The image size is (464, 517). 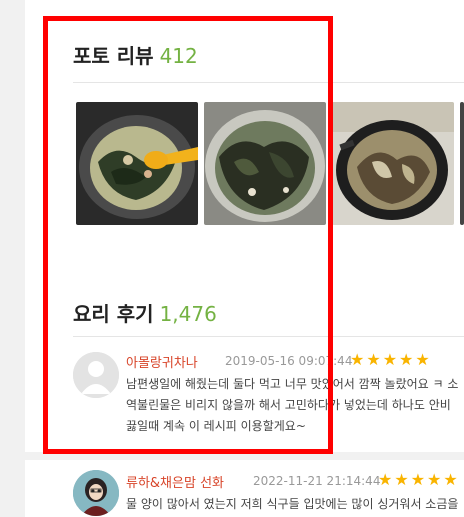 I want to click on cooking-review-count: 1,476, so click(x=188, y=314).